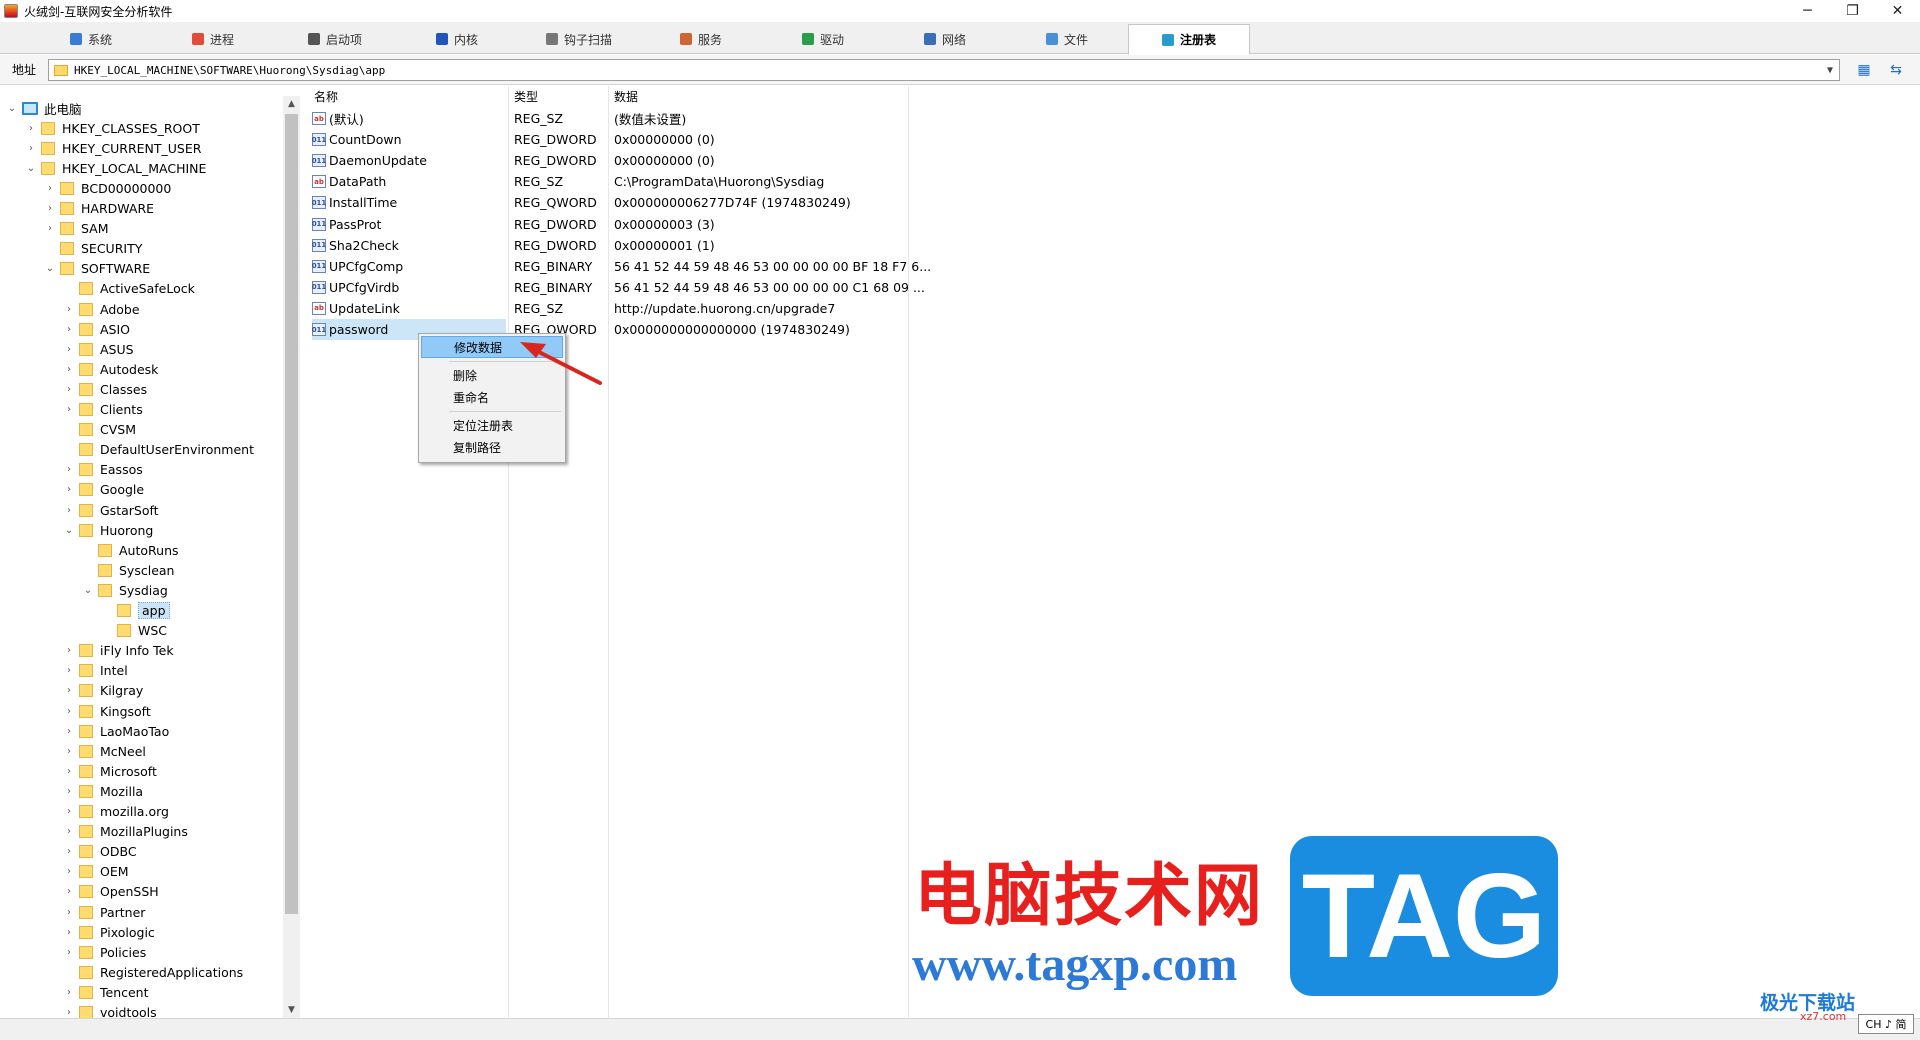 This screenshot has width=1920, height=1040. What do you see at coordinates (1897, 11) in the screenshot?
I see `close-button: ✕` at bounding box center [1897, 11].